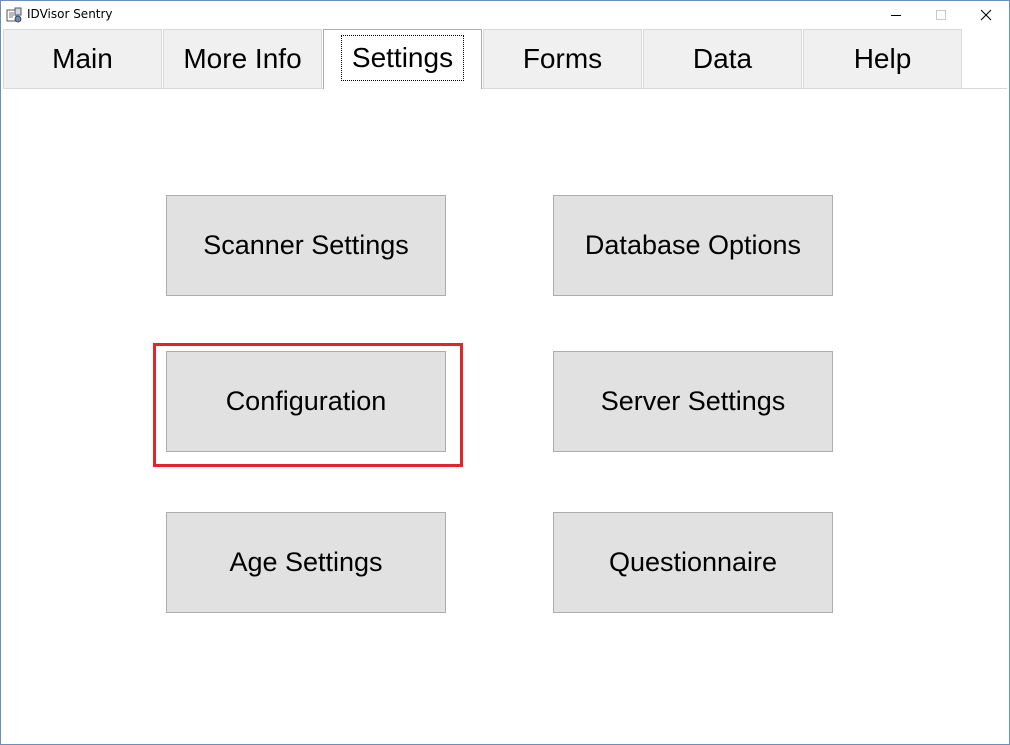 The image size is (1010, 745). I want to click on minimize-button, so click(896, 15).